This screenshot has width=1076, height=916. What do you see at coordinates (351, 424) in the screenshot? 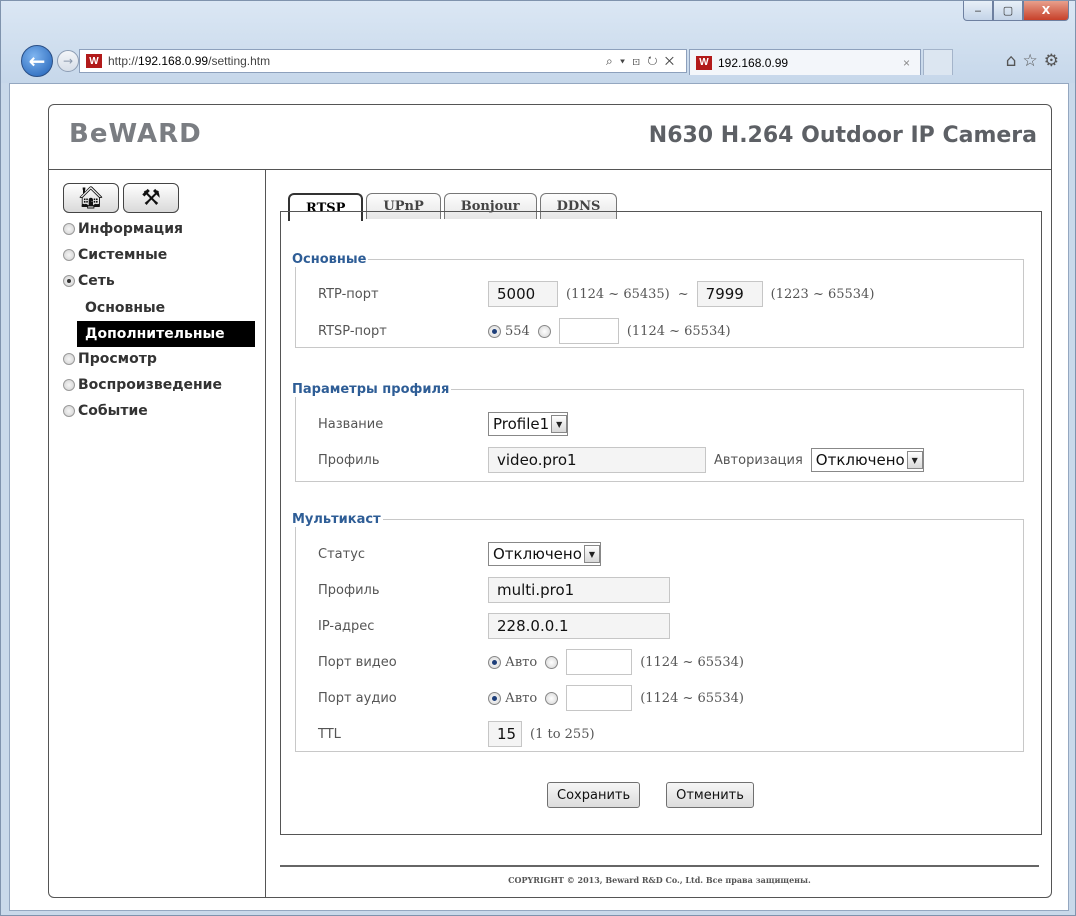
I see `profile-name-label: Название` at bounding box center [351, 424].